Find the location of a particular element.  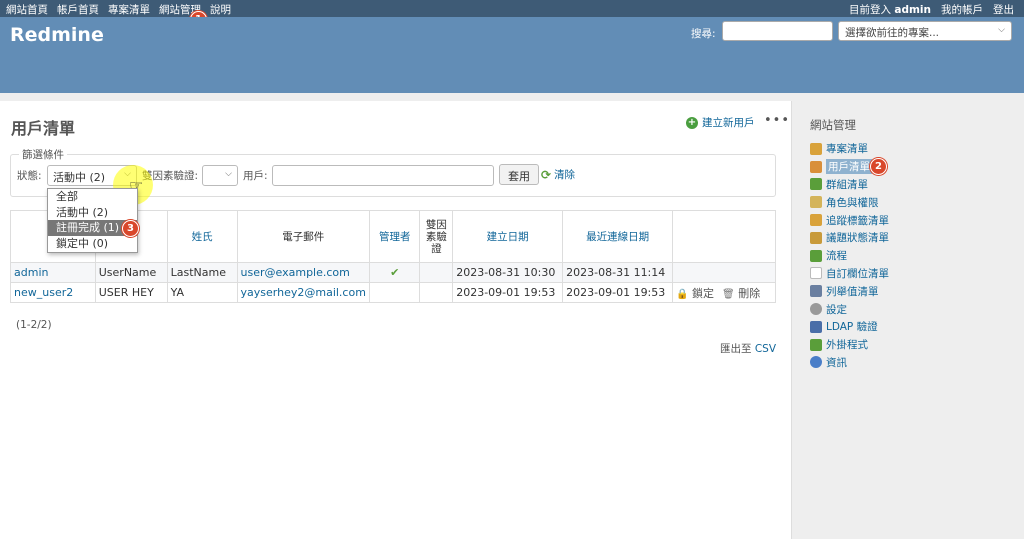

sidebar-item-custom-fields: 自訂欄位清單 is located at coordinates (849, 274).